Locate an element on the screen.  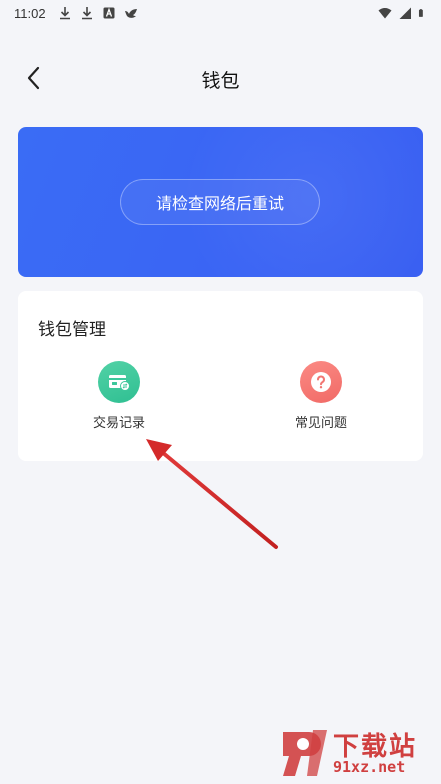
notification-icons is located at coordinates (98, 13).